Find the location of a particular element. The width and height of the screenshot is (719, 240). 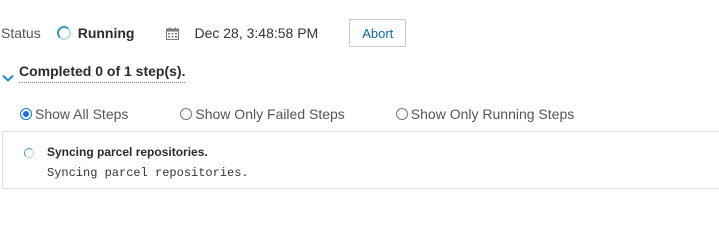

command-status-bar: Status Running Dec 28, 3:48:58 PM Abort is located at coordinates (203, 33).